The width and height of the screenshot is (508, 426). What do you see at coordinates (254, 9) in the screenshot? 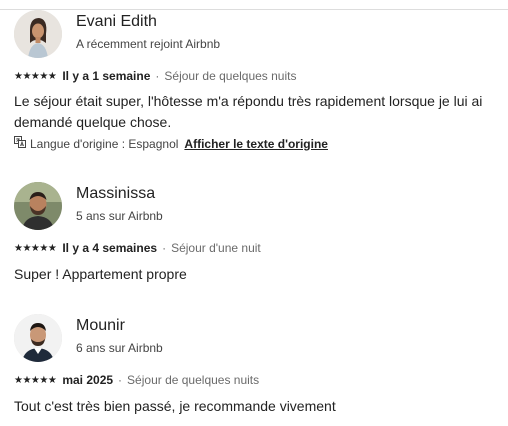
I see `top-divider` at bounding box center [254, 9].